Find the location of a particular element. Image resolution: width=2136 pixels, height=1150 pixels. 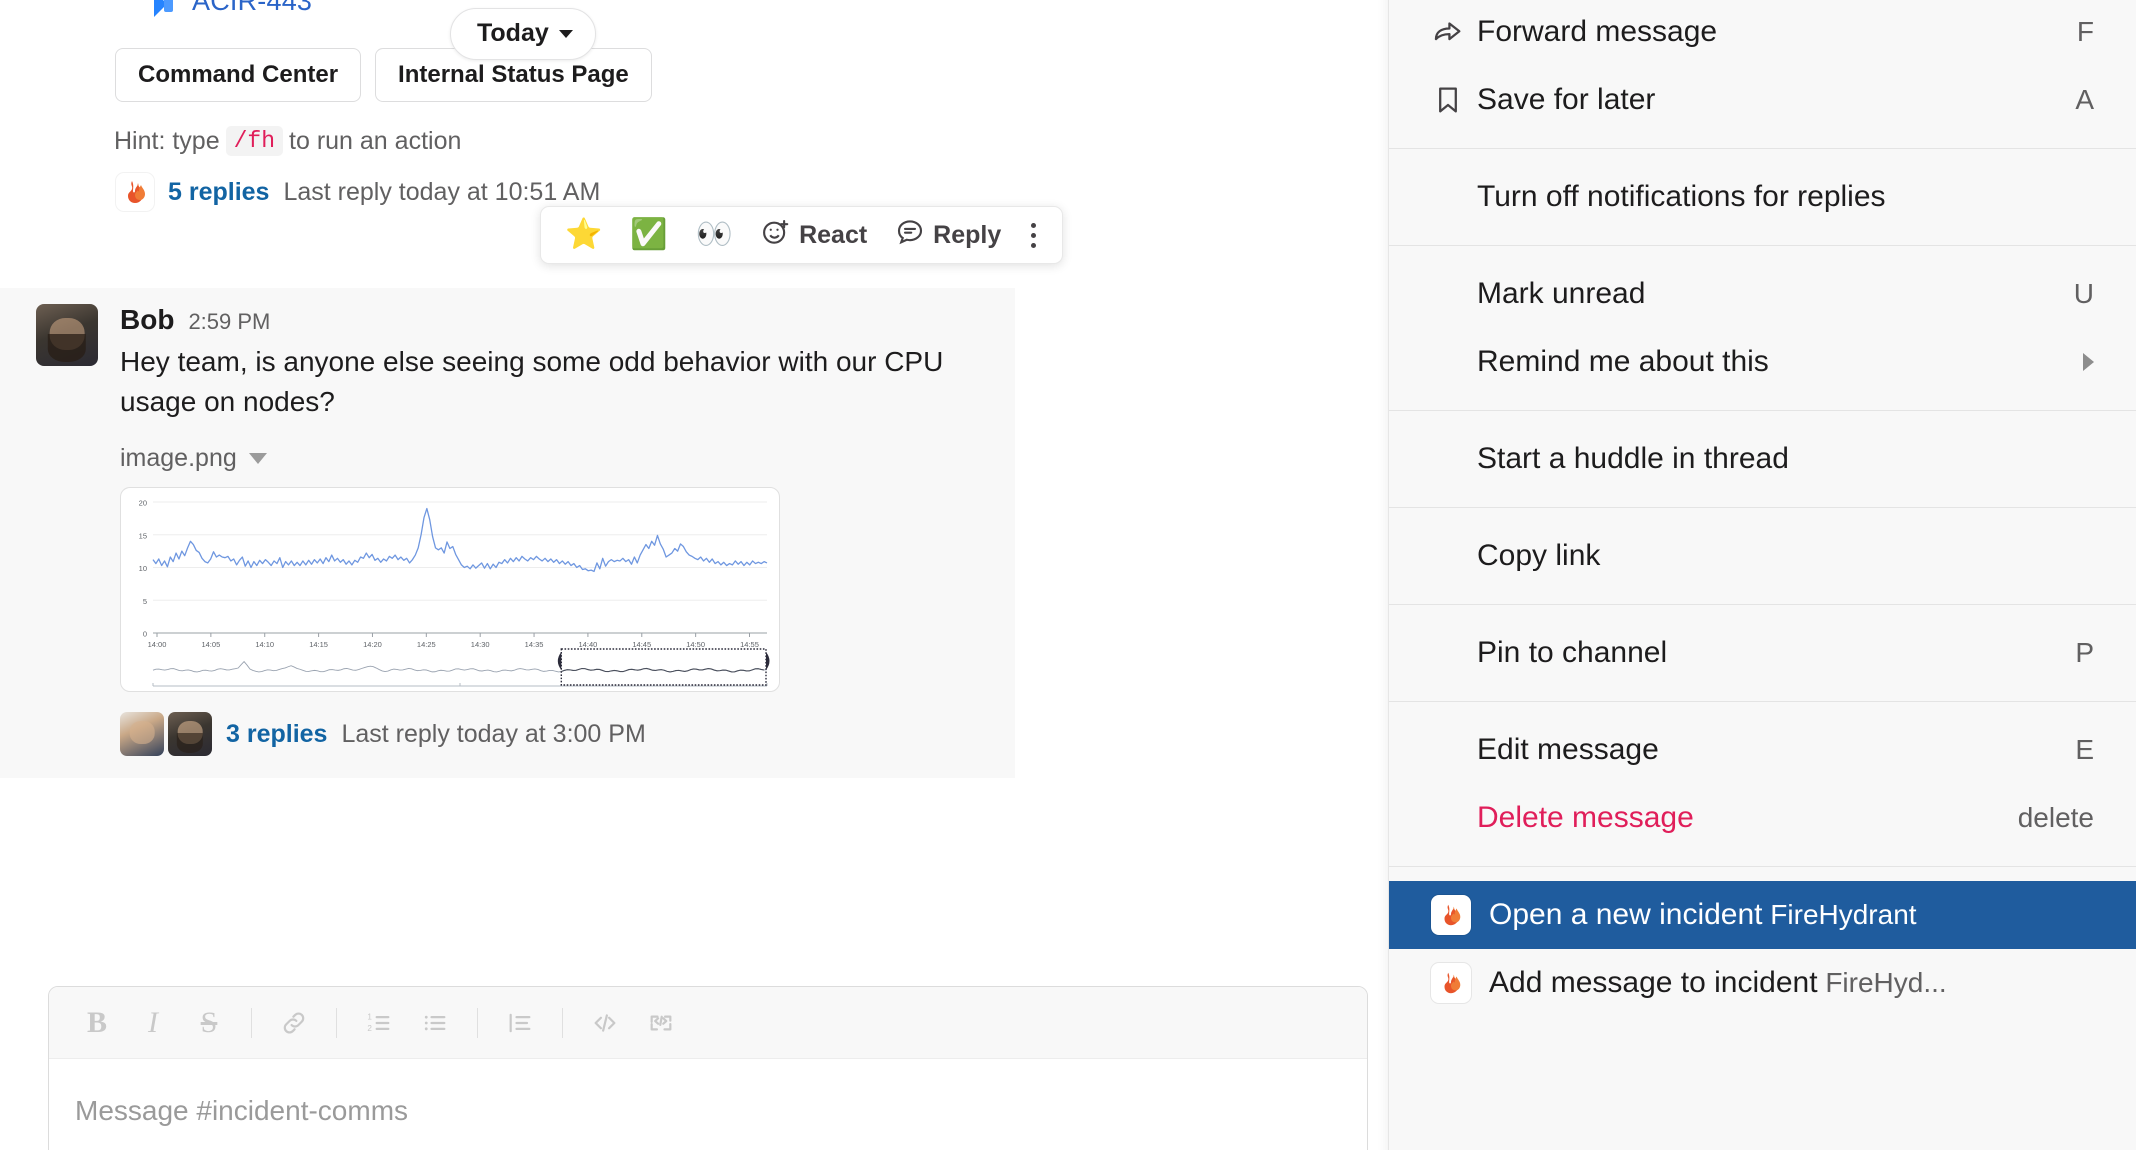

svg-text: 2 is located at coordinates (369, 1028).